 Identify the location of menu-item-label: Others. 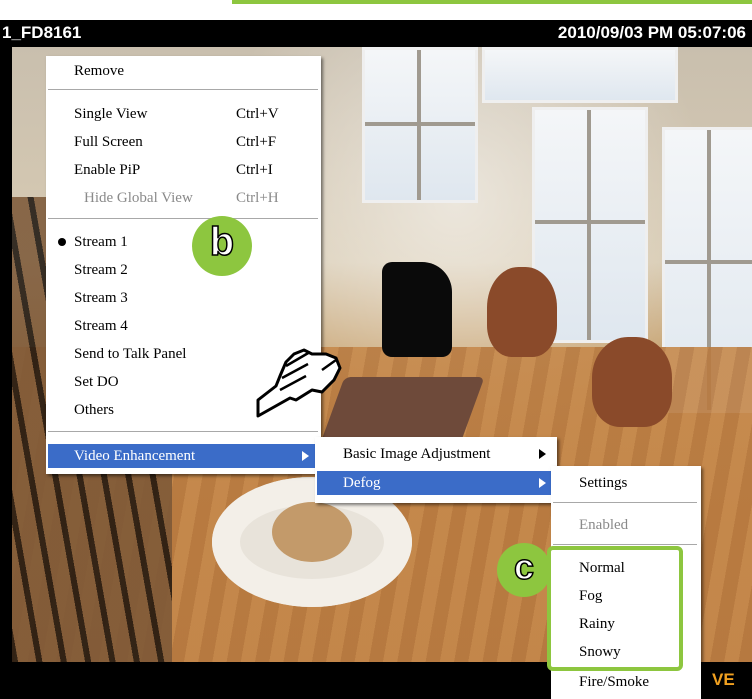
(94, 410).